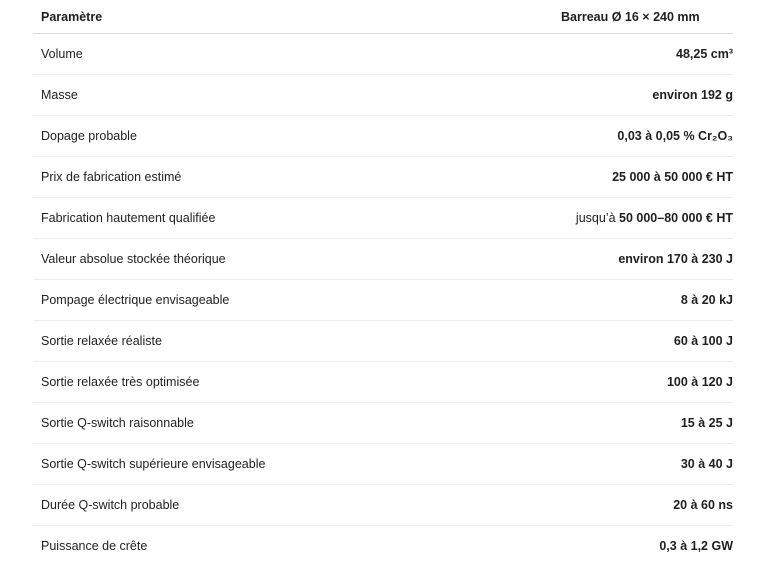  I want to click on row-label: Sortie relaxée réaliste, so click(250, 341).